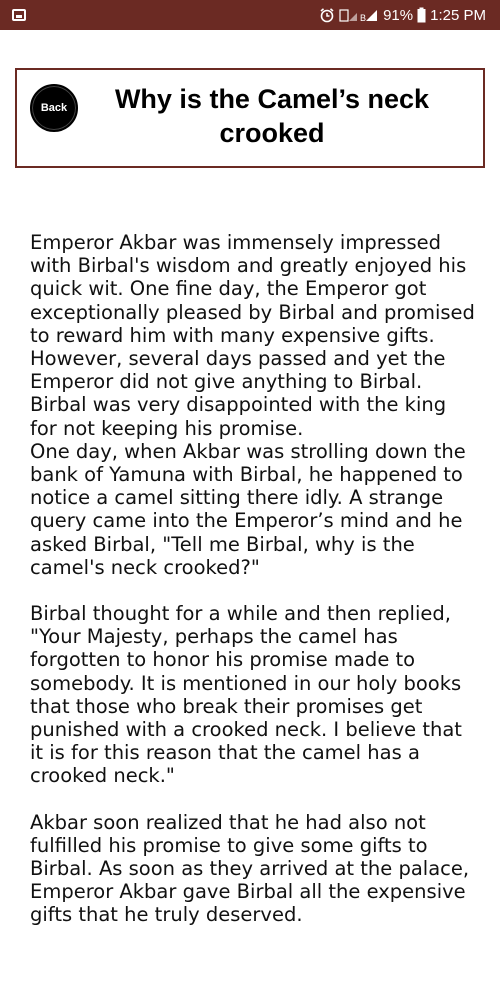  Describe the element at coordinates (54, 108) in the screenshot. I see `back-button: Back` at that location.